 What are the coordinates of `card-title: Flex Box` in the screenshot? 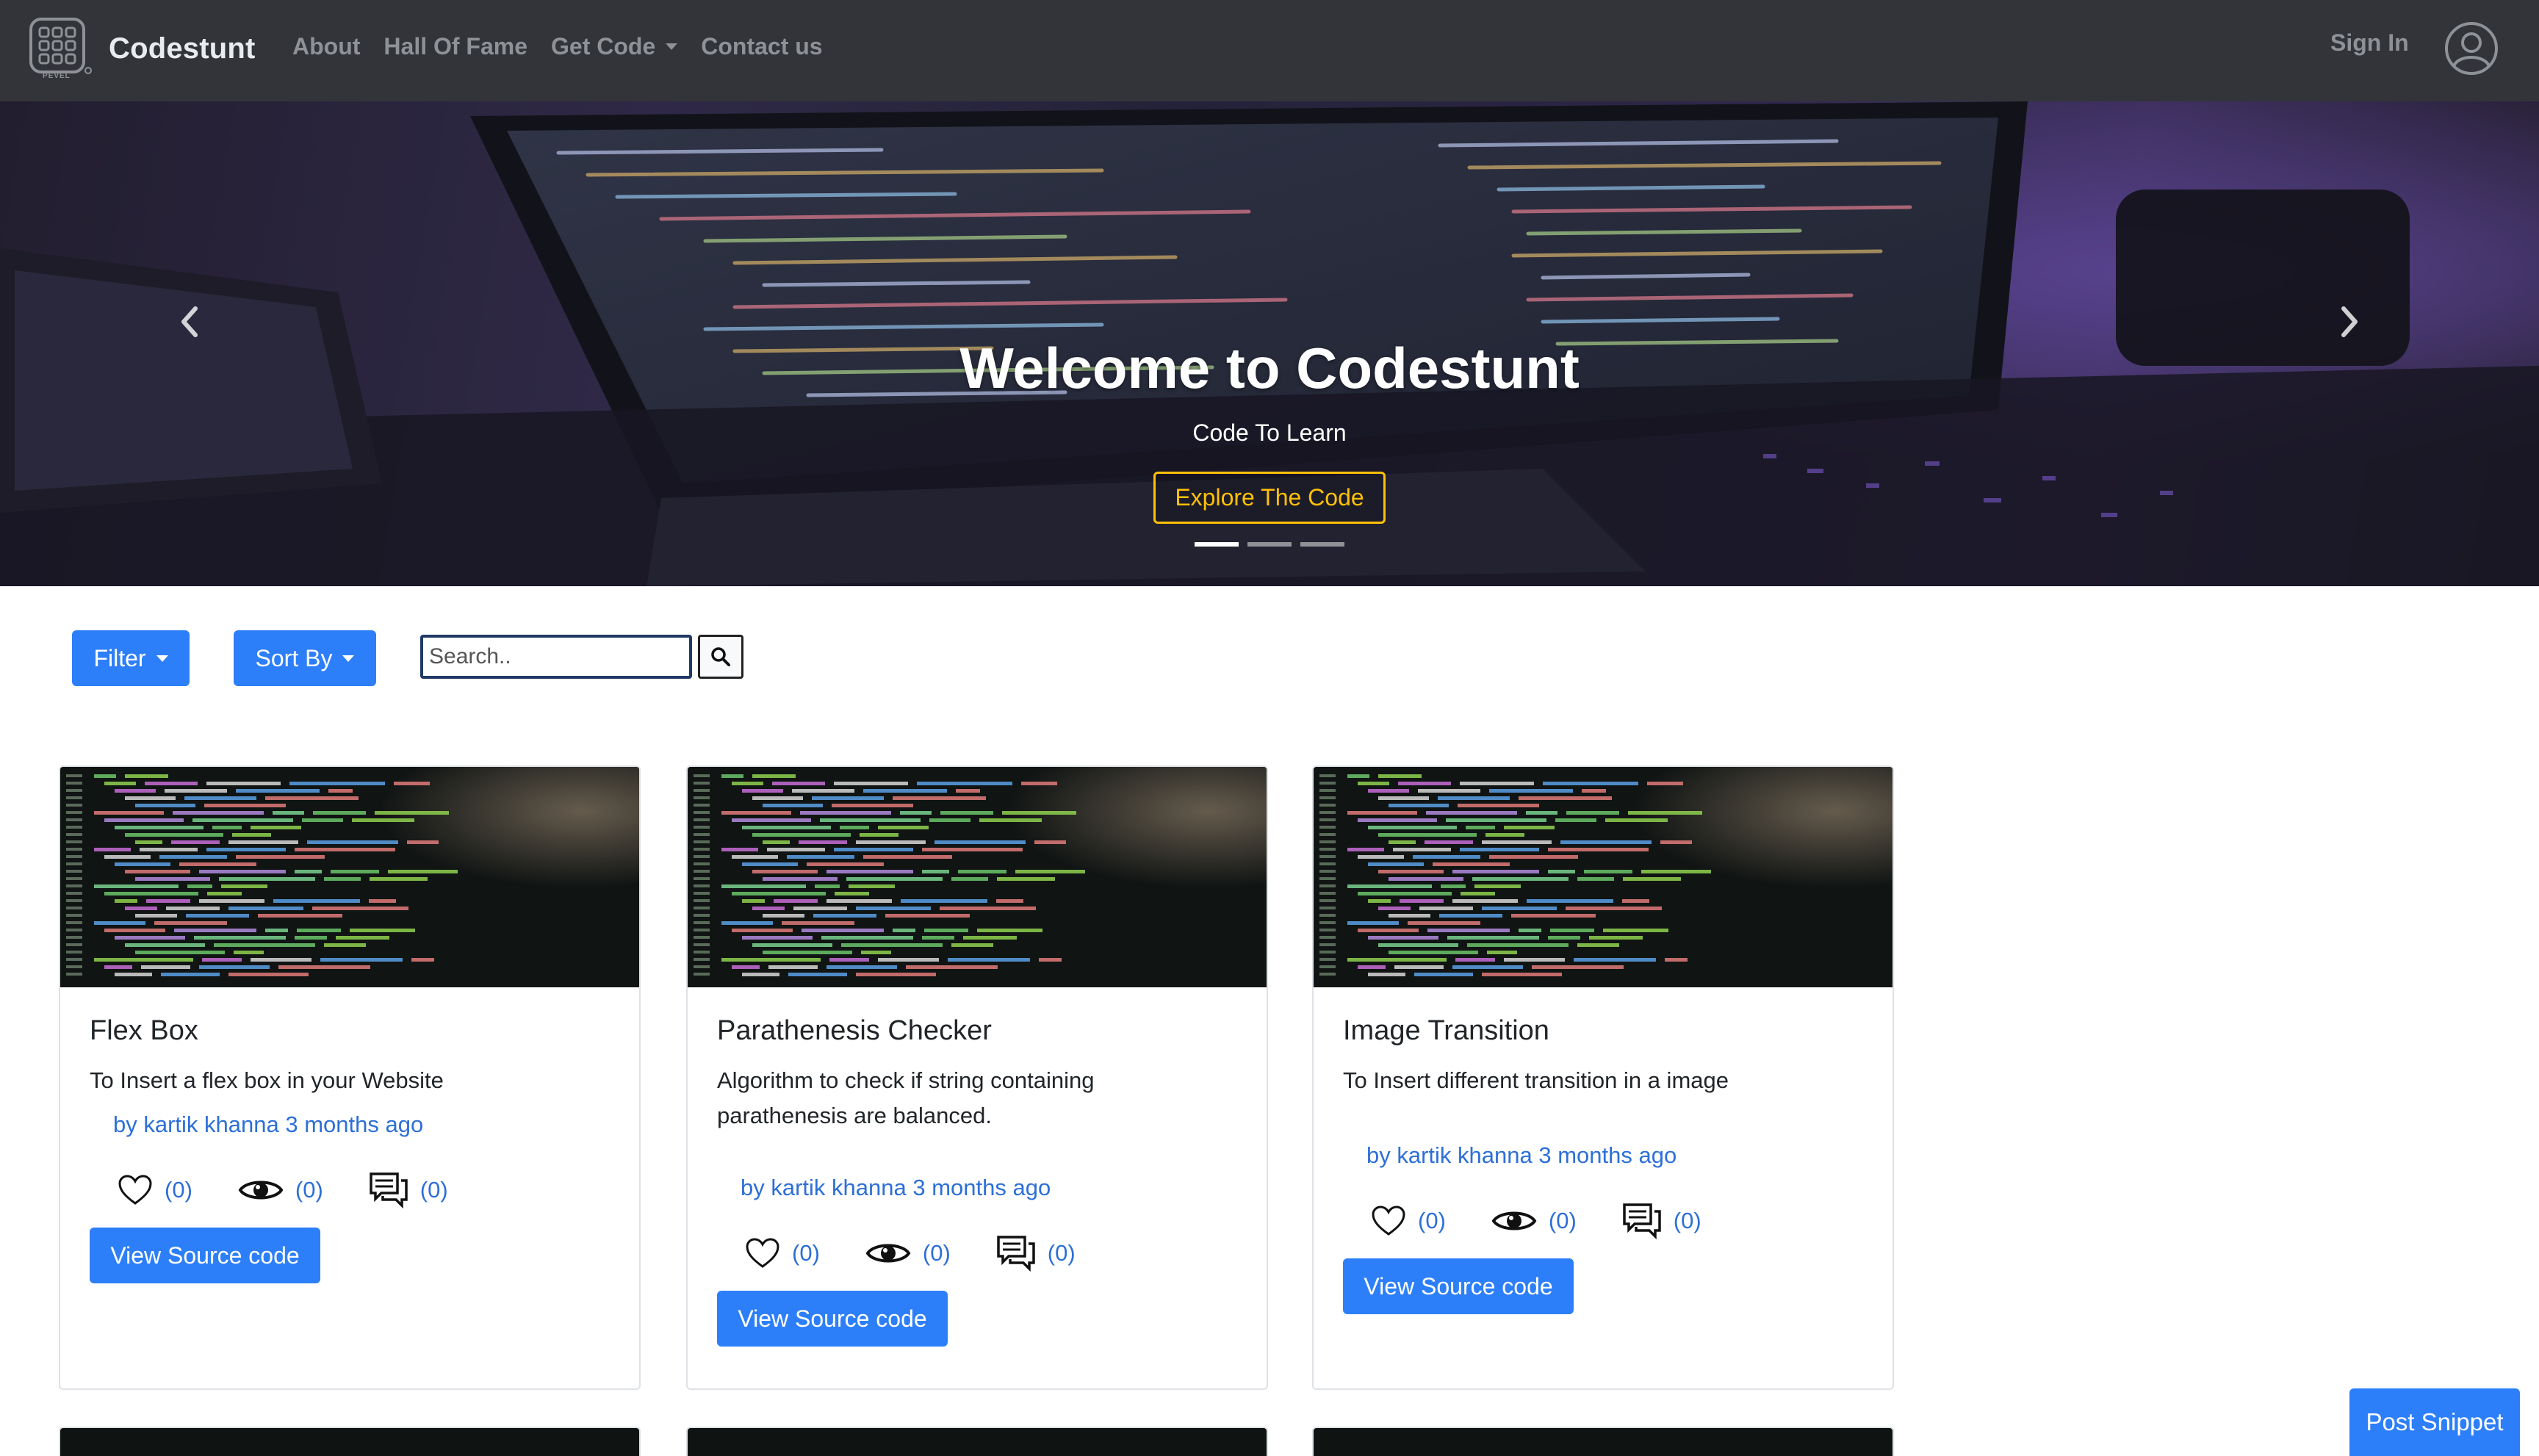 It's located at (144, 1030).